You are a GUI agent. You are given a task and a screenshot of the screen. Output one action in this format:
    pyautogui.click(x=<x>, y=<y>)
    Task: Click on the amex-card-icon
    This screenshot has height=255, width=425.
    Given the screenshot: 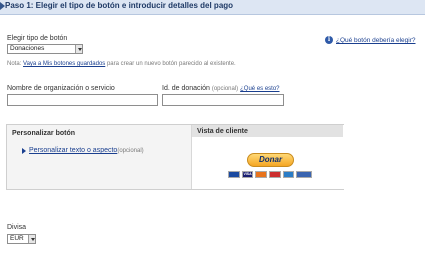 What is the action you would take?
    pyautogui.click(x=288, y=174)
    